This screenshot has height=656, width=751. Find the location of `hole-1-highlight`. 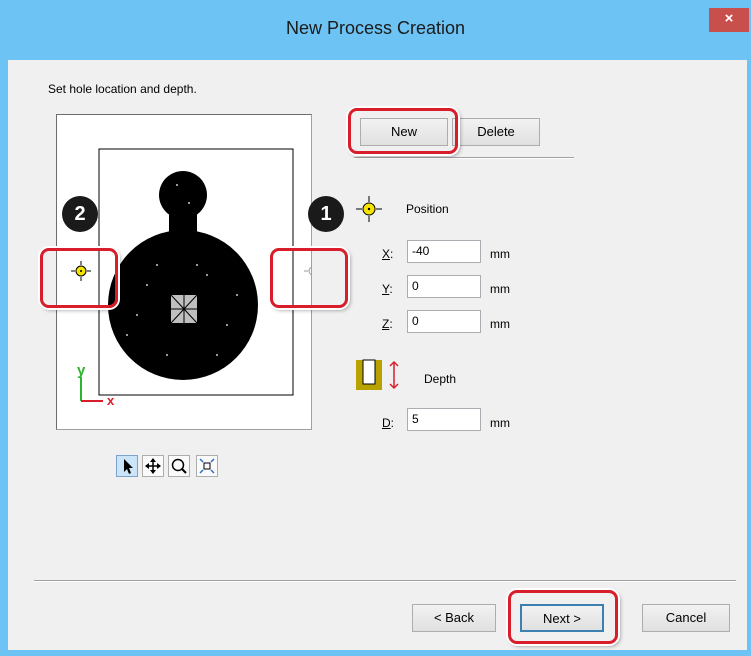

hole-1-highlight is located at coordinates (309, 278).